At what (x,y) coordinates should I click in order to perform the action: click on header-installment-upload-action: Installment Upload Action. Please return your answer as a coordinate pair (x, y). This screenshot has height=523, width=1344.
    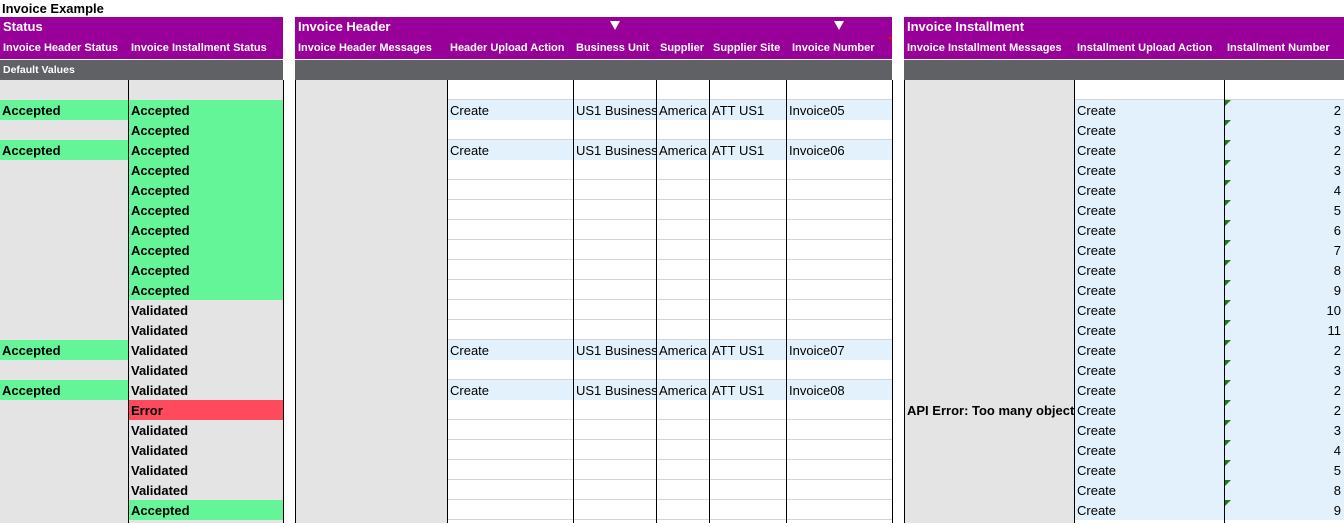
    Looking at the image, I should click on (1143, 48).